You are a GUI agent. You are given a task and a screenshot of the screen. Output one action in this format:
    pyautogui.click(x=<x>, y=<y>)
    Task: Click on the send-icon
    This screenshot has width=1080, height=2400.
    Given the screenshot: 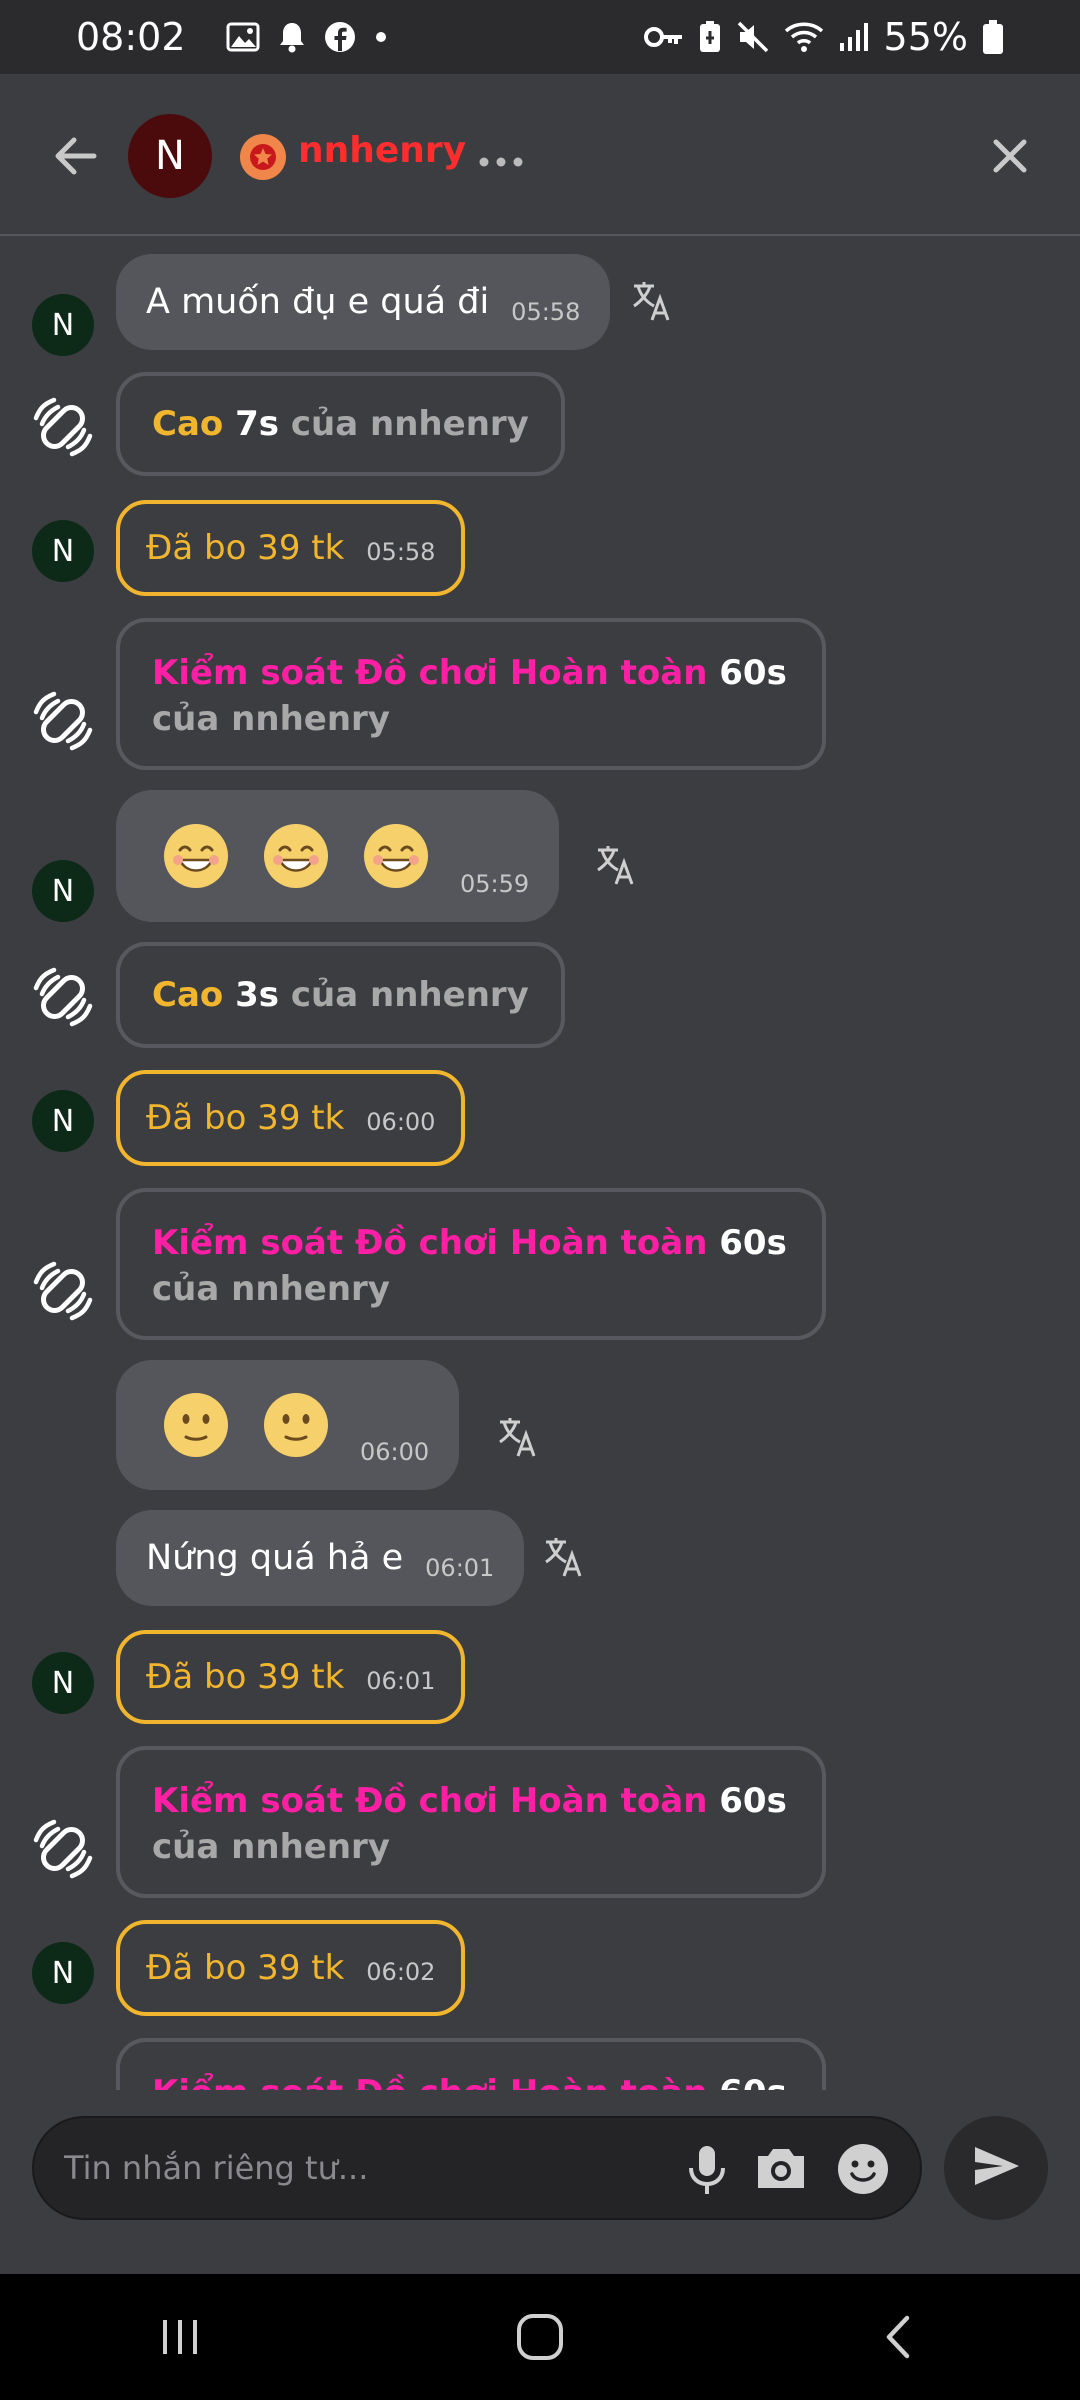 What is the action you would take?
    pyautogui.click(x=996, y=2168)
    